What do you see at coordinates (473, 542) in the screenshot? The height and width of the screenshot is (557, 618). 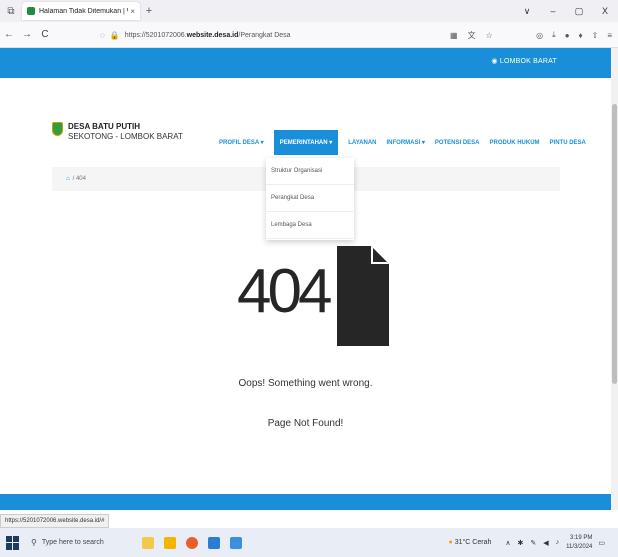 I see `weather-text: 31°C Cerah` at bounding box center [473, 542].